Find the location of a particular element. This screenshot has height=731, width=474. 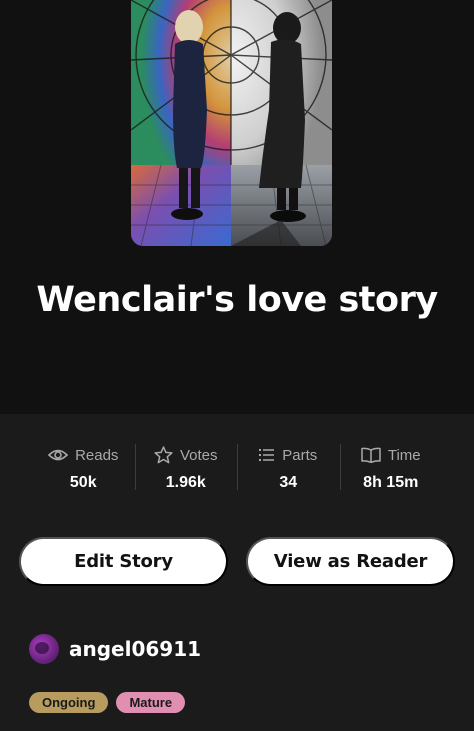

edit-story-button: Edit Story is located at coordinates (123, 561).